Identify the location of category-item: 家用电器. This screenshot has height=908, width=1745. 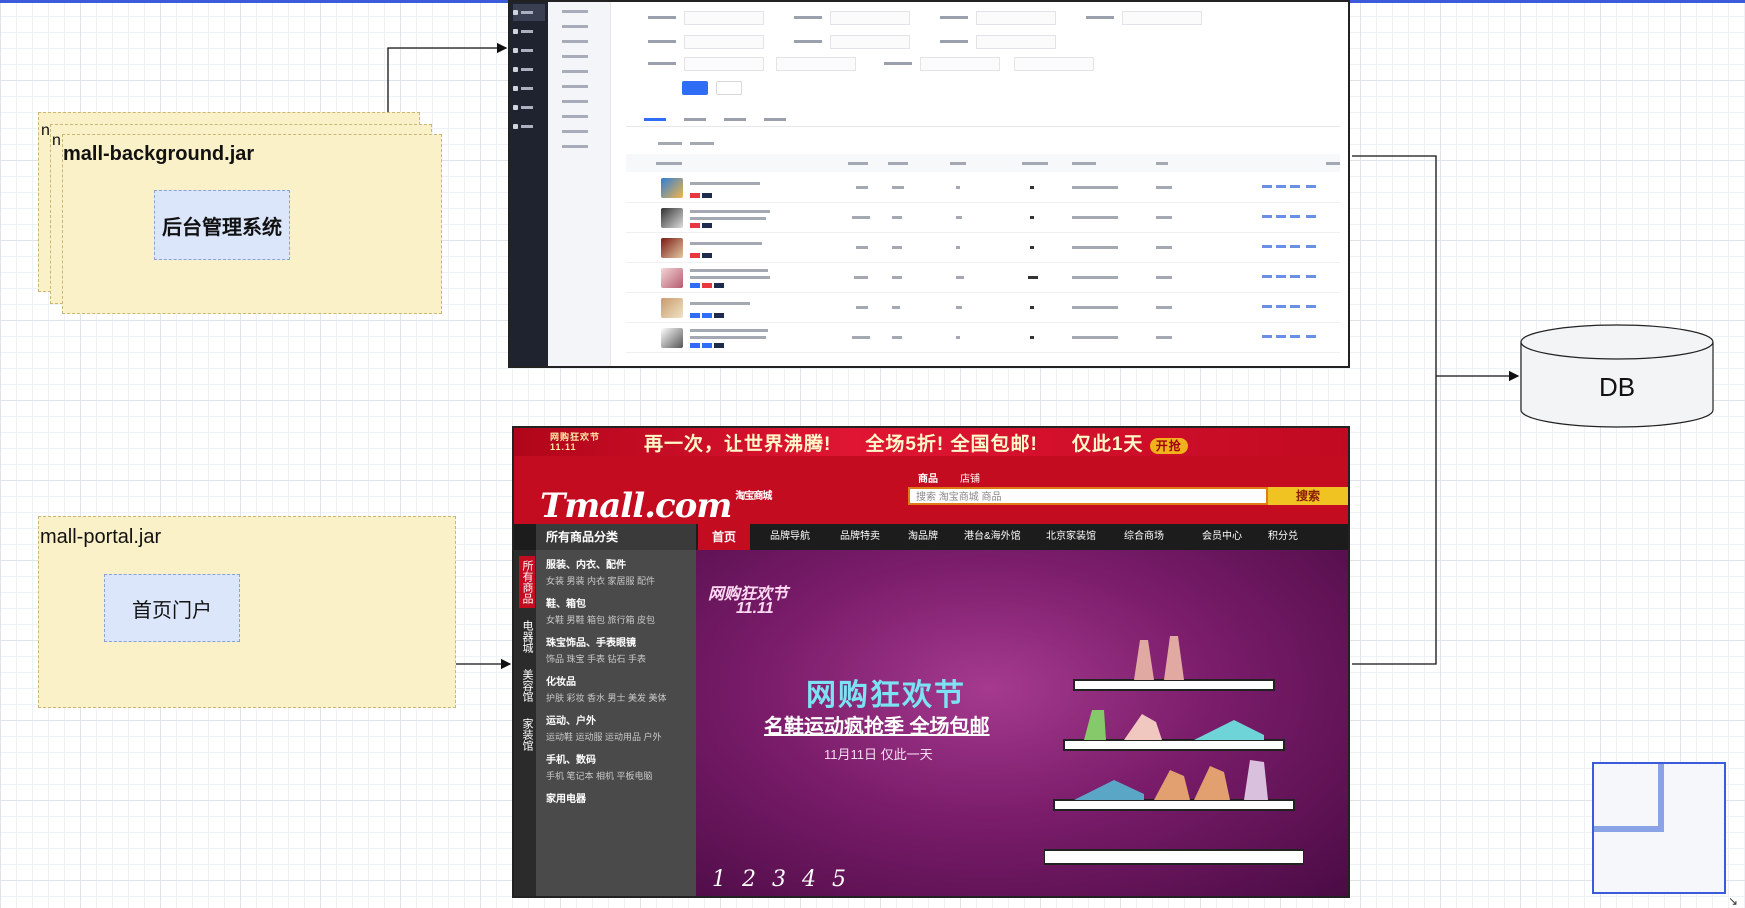
(616, 797).